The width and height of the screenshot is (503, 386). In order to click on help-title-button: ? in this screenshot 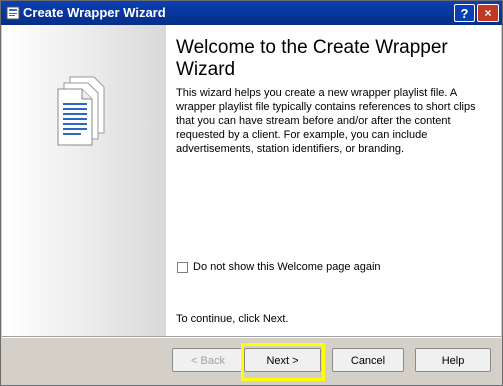, I will do `click(464, 13)`.